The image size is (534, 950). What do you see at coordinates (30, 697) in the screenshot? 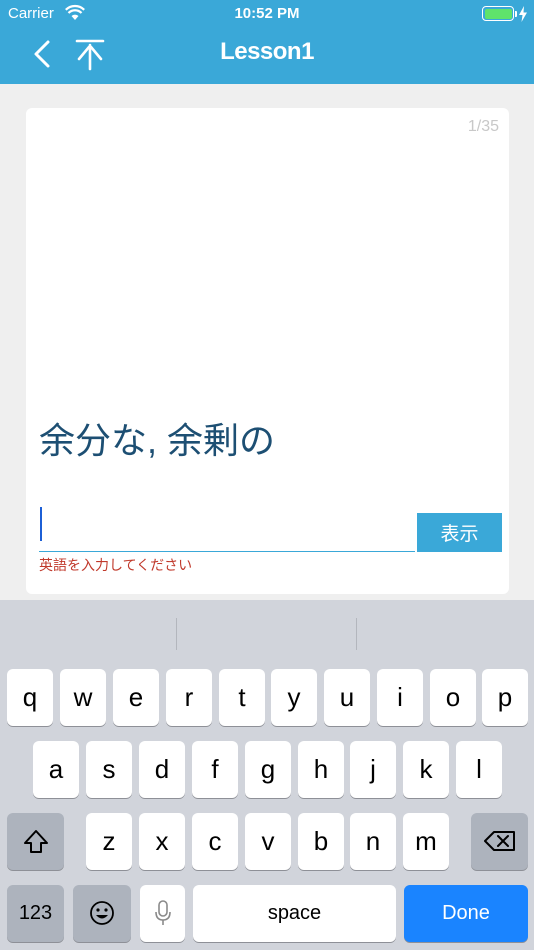
I see `key-q: q` at bounding box center [30, 697].